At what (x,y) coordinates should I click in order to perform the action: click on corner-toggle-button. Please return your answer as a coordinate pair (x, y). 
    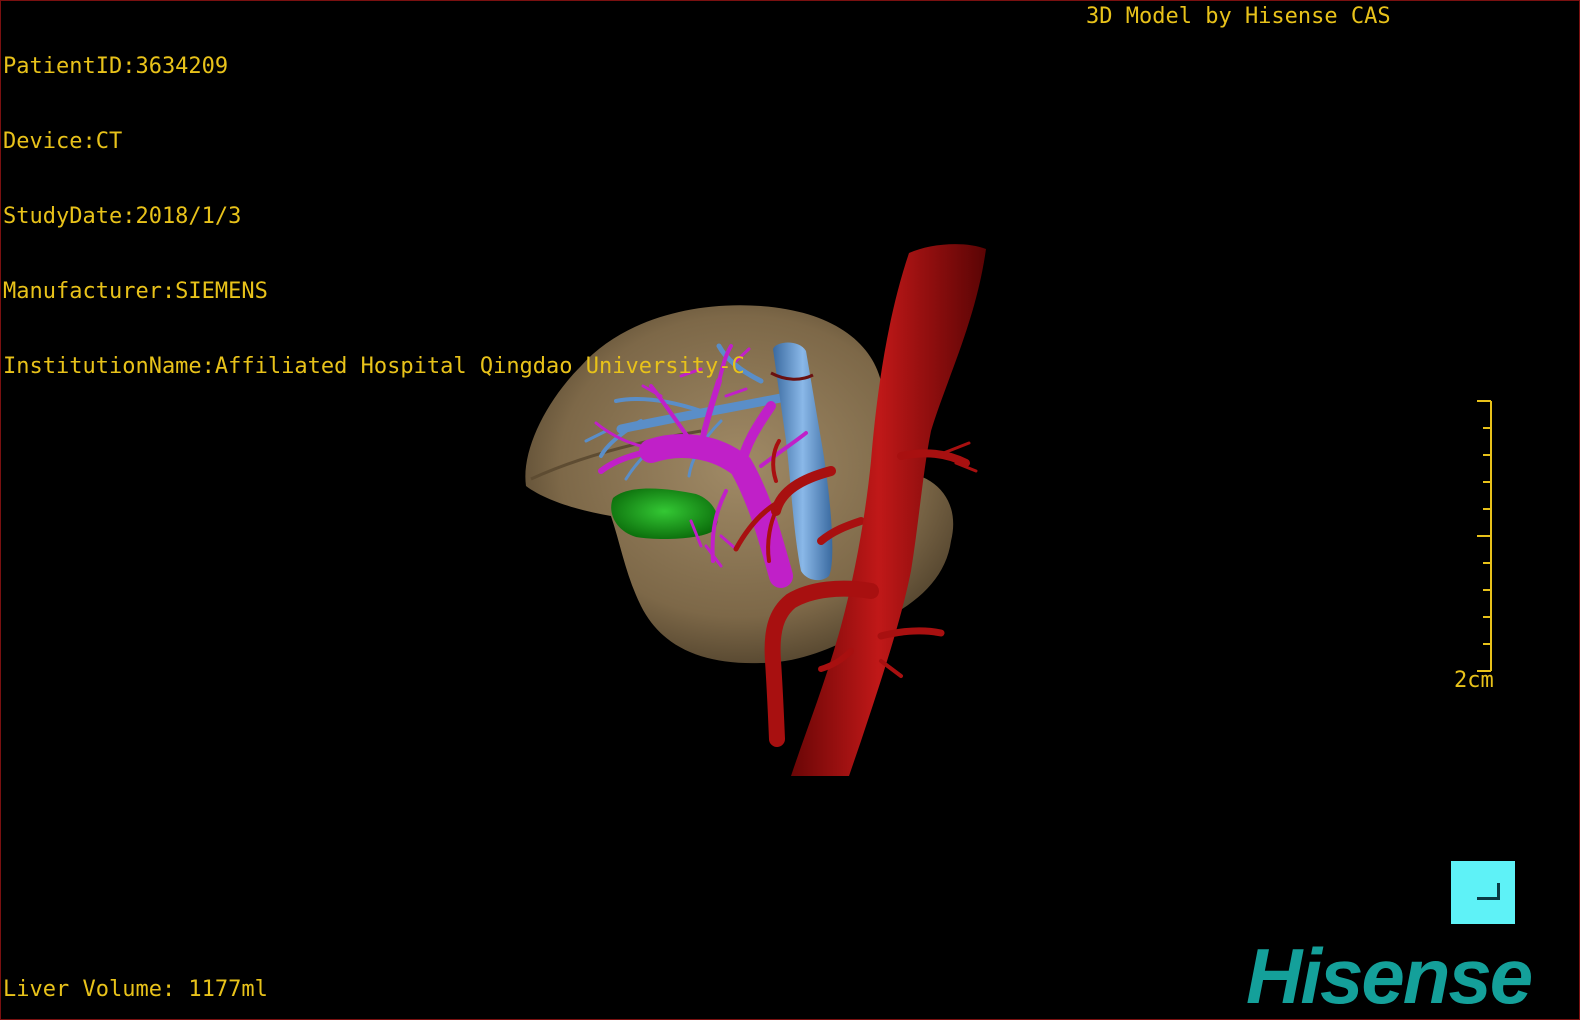
    Looking at the image, I should click on (1483, 892).